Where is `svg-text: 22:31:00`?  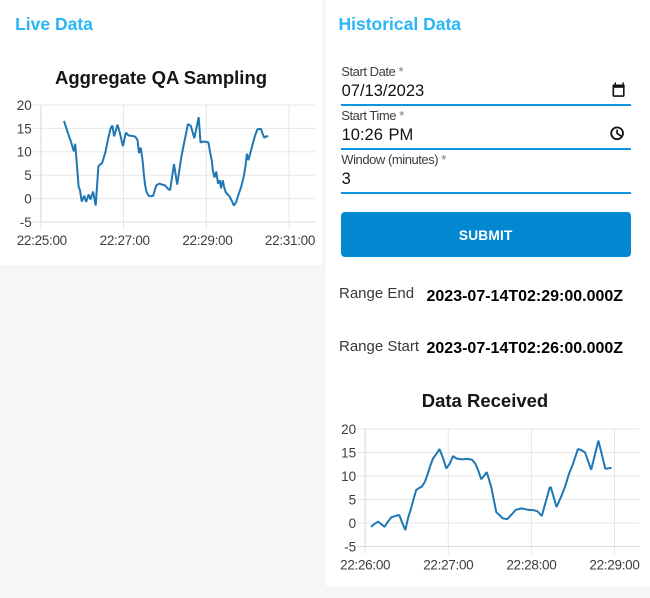 svg-text: 22:31:00 is located at coordinates (290, 240).